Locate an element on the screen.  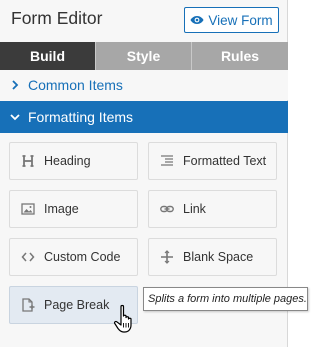
item-label: Image is located at coordinates (61, 209).